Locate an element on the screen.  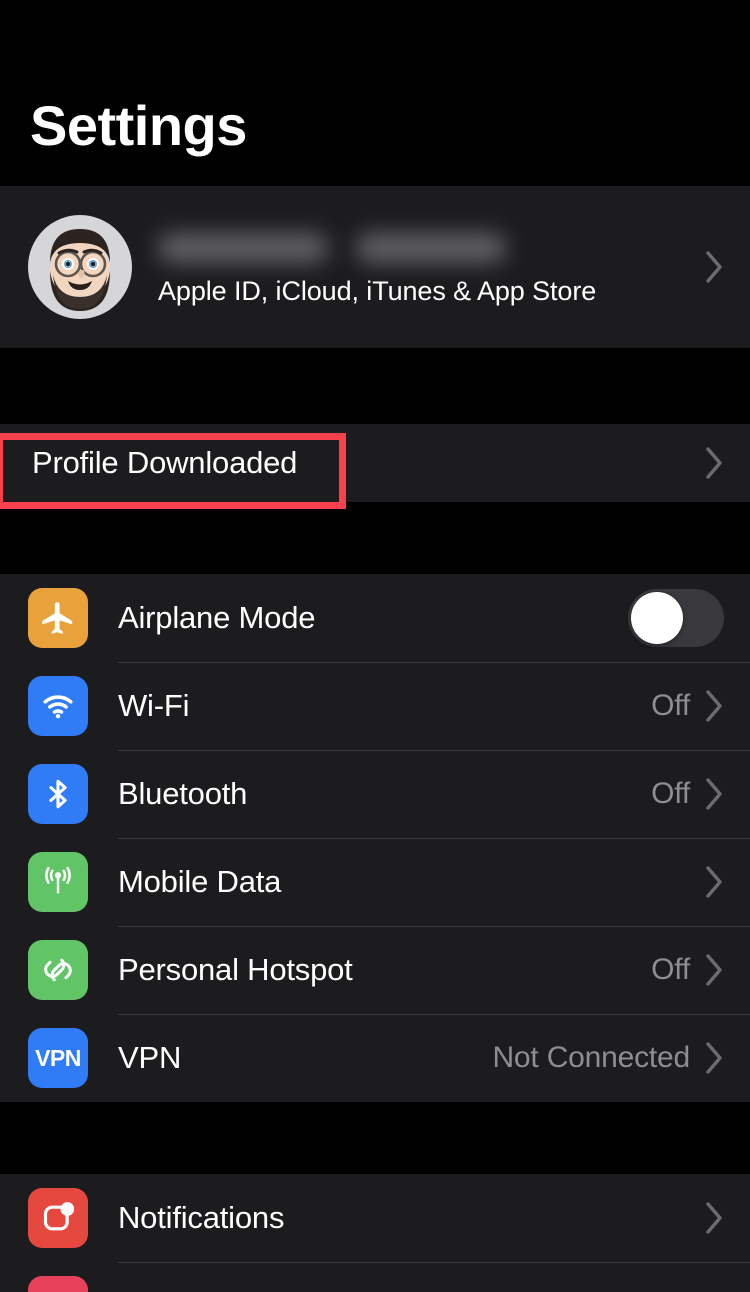
notifications-section: Notifications is located at coordinates (375, 1233).